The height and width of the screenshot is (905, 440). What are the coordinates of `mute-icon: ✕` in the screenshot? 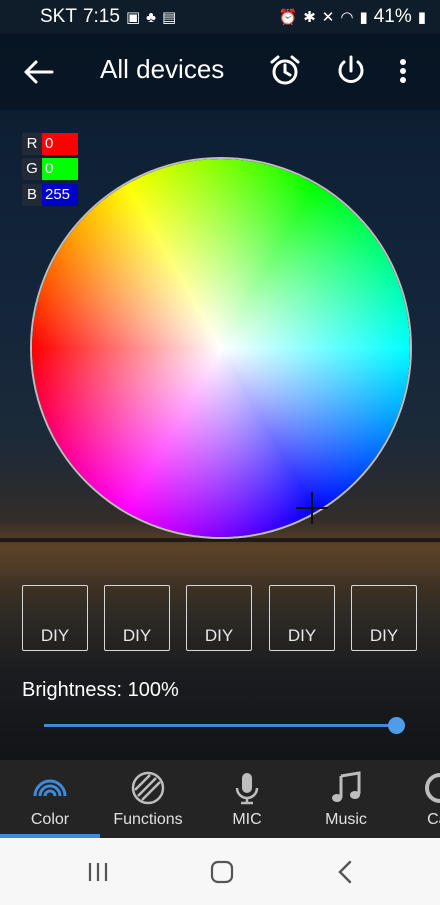 It's located at (328, 17).